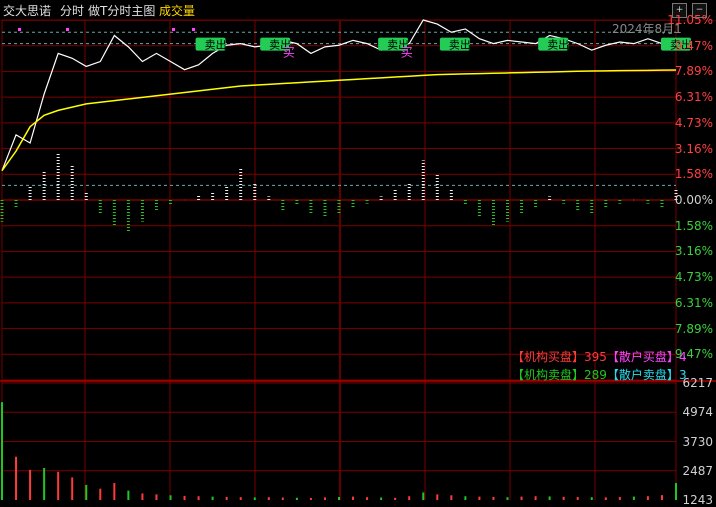  Describe the element at coordinates (693, 148) in the screenshot. I see `price-tick-up: 3.16%` at that location.